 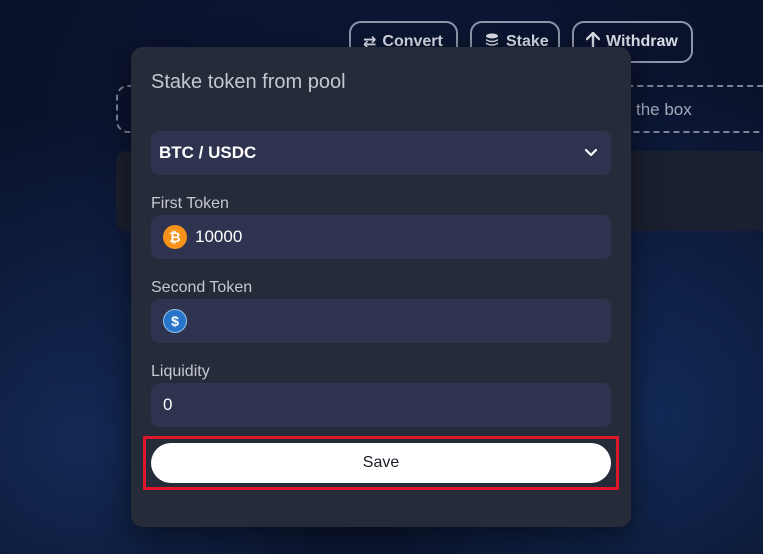 What do you see at coordinates (248, 82) in the screenshot?
I see `modal-title: Stake token from pool` at bounding box center [248, 82].